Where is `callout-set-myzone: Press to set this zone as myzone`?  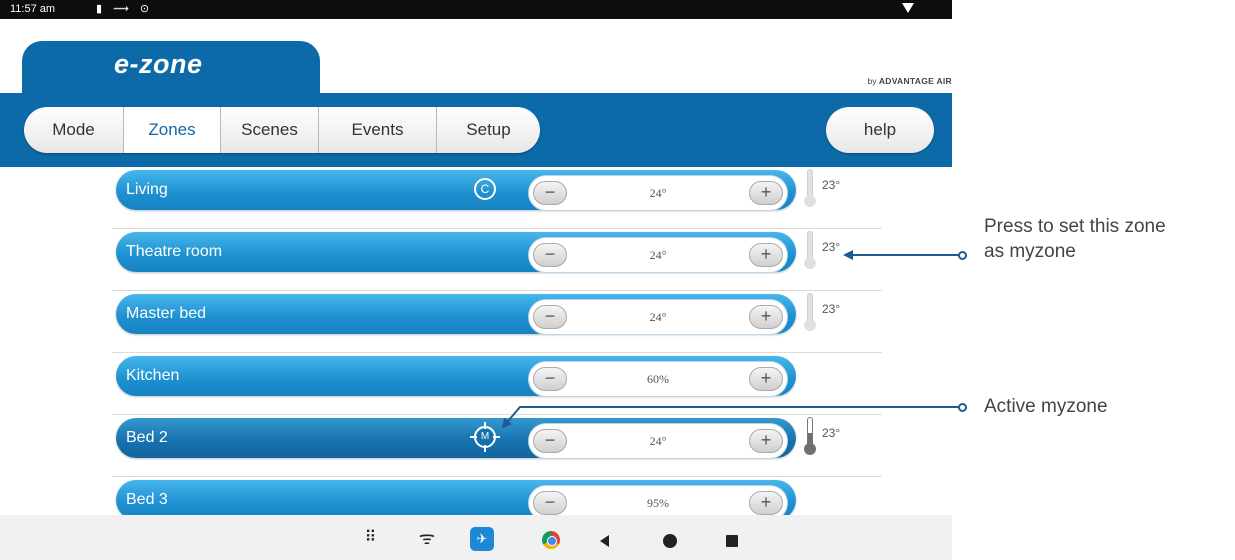 callout-set-myzone: Press to set this zone as myzone is located at coordinates (1075, 239).